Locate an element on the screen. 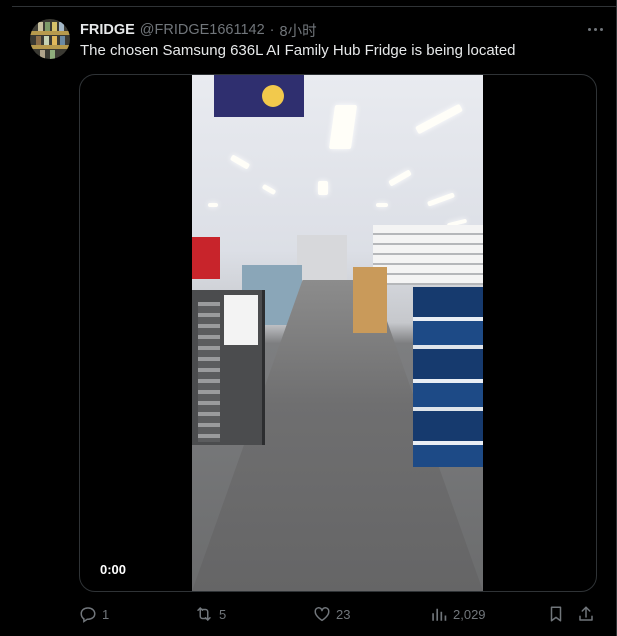 The width and height of the screenshot is (617, 636). heart-icon is located at coordinates (322, 614).